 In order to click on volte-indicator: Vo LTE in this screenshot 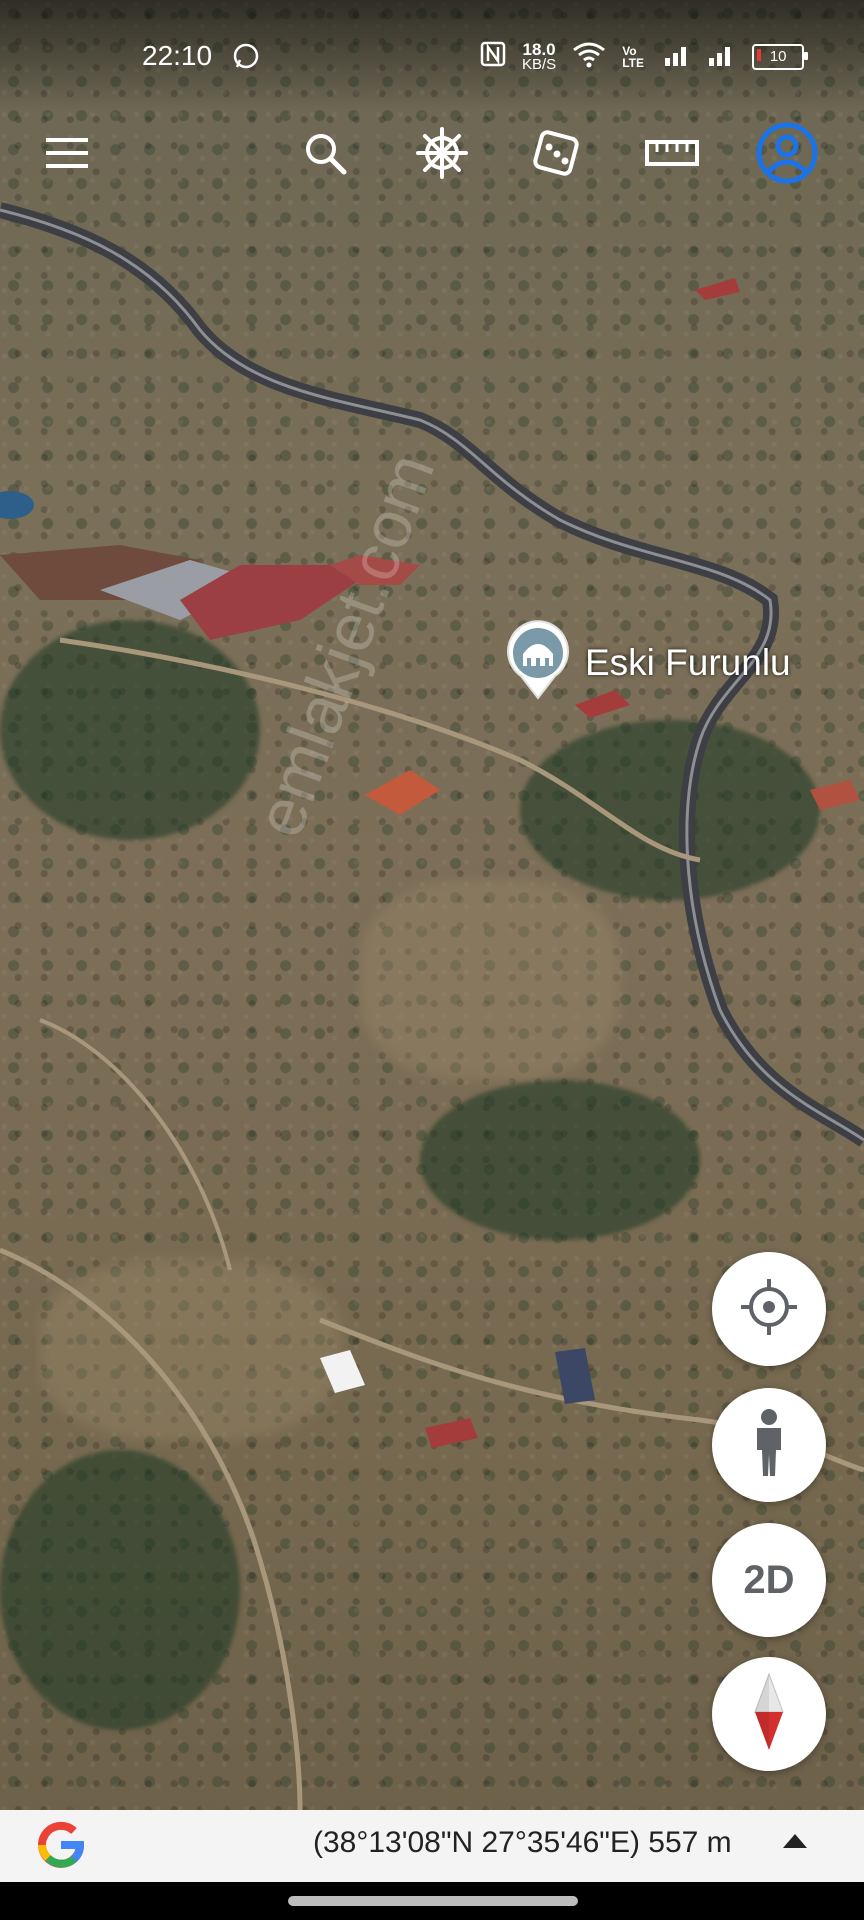, I will do `click(633, 56)`.